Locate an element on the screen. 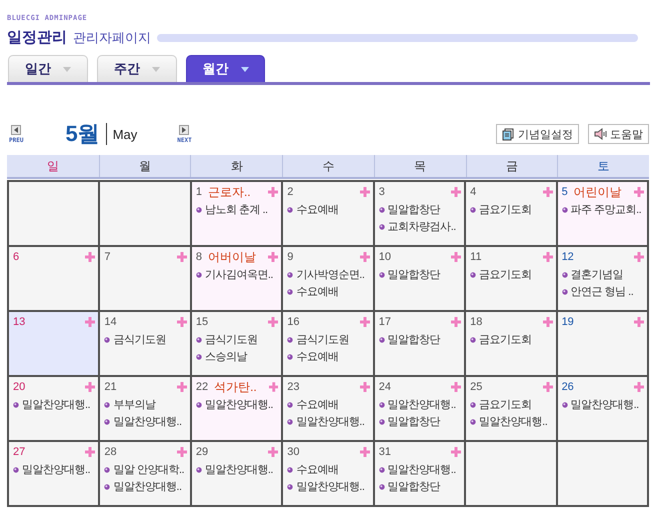 This screenshot has width=657, height=510. event-item: 스승의날 is located at coordinates (237, 356).